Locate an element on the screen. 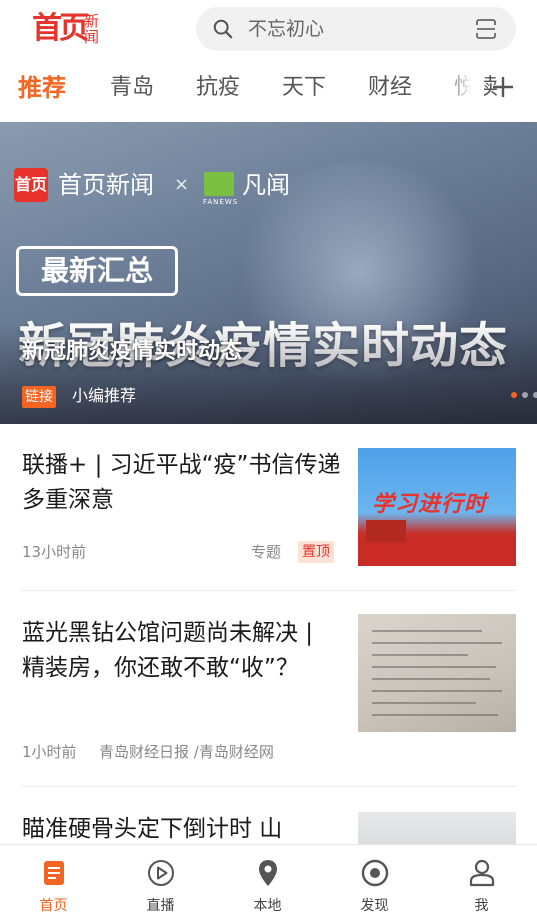 The image size is (537, 918). banner-source: 小编推荐 is located at coordinates (104, 395).